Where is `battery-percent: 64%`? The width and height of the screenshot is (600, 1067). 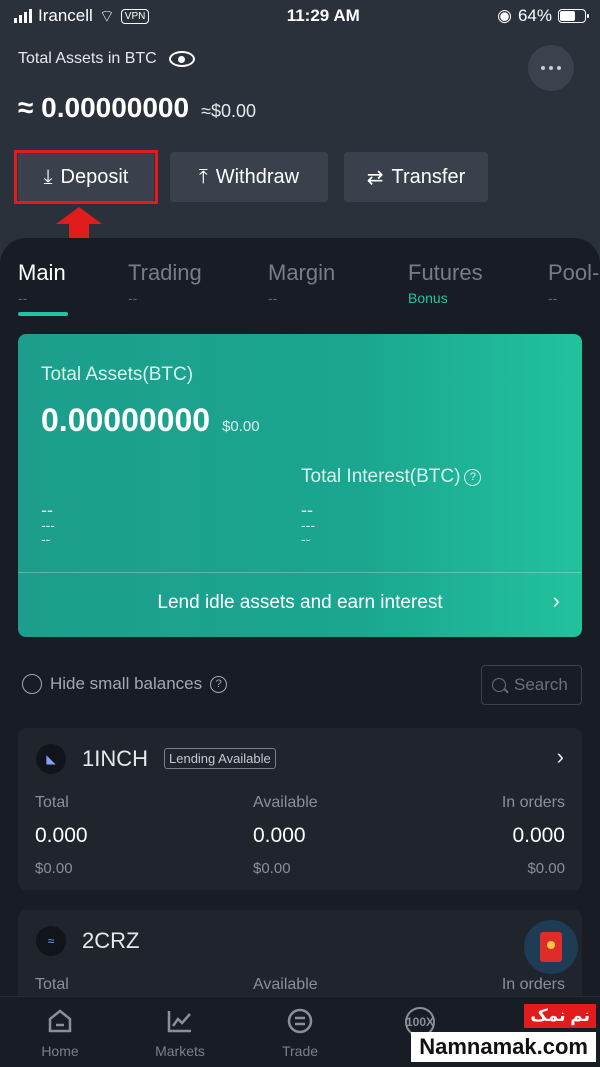
battery-percent: 64% is located at coordinates (534, 15).